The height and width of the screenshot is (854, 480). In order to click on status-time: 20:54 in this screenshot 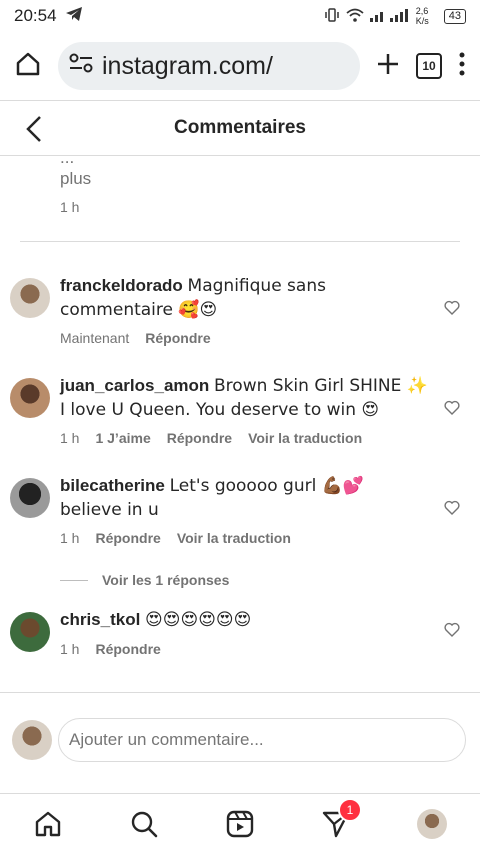, I will do `click(35, 15)`.